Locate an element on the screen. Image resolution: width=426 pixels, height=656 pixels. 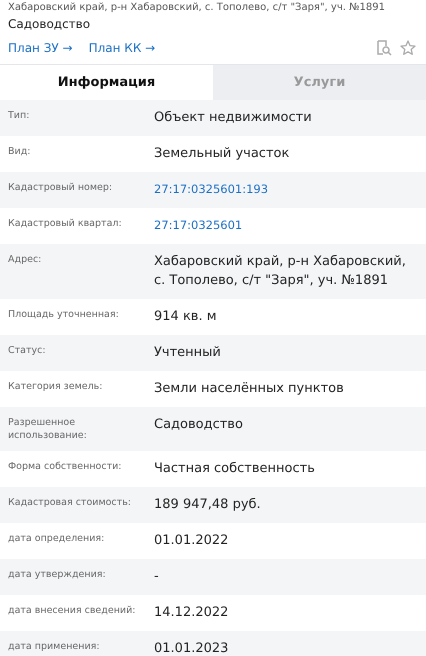
usage-text: Садоводство is located at coordinates (50, 24).